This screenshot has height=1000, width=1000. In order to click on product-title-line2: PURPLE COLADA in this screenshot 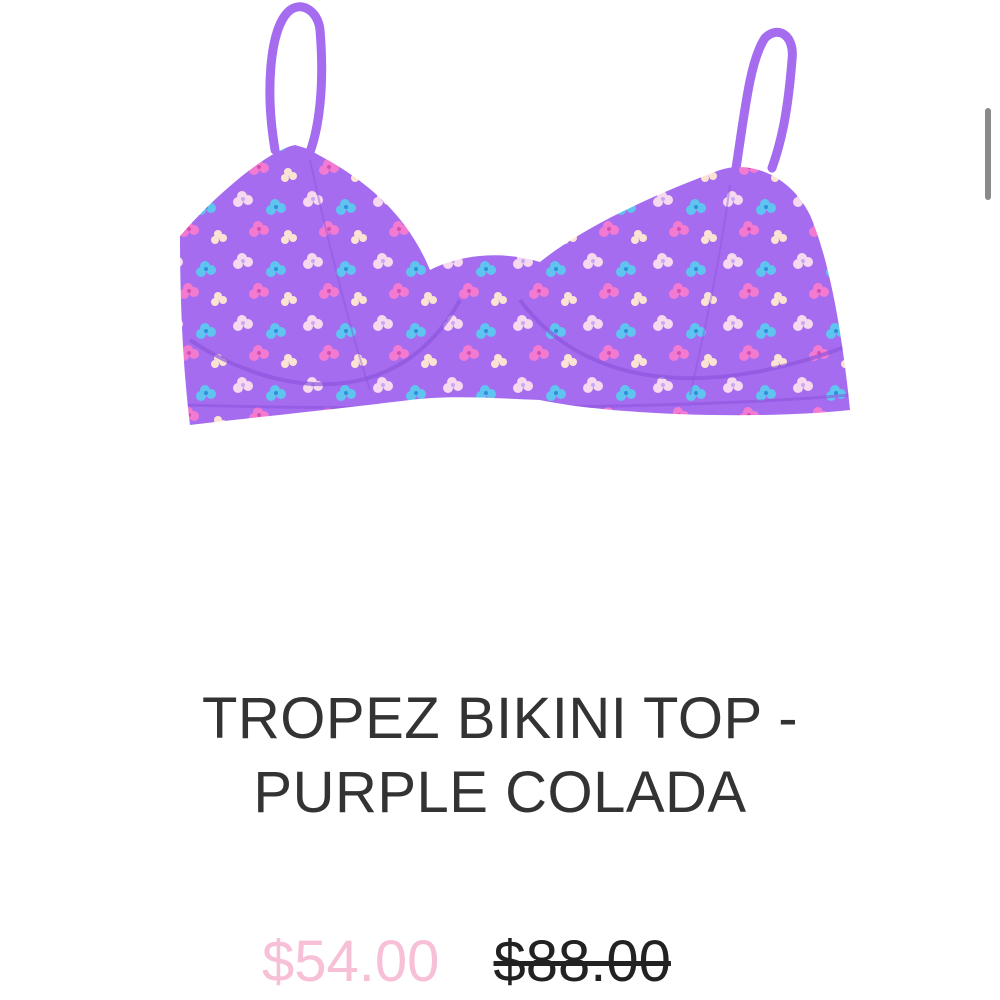, I will do `click(500, 792)`.